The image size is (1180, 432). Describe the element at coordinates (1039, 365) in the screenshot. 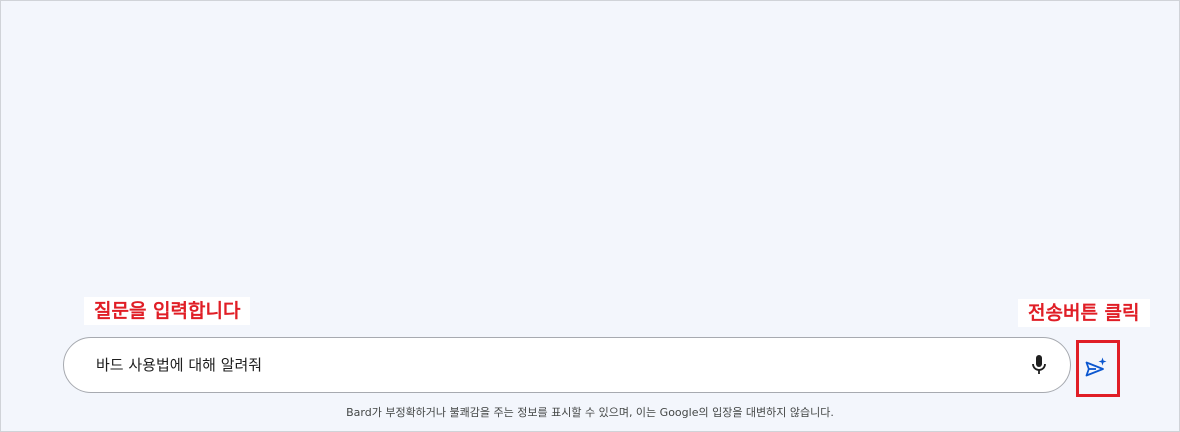

I see `microphone-icon` at that location.